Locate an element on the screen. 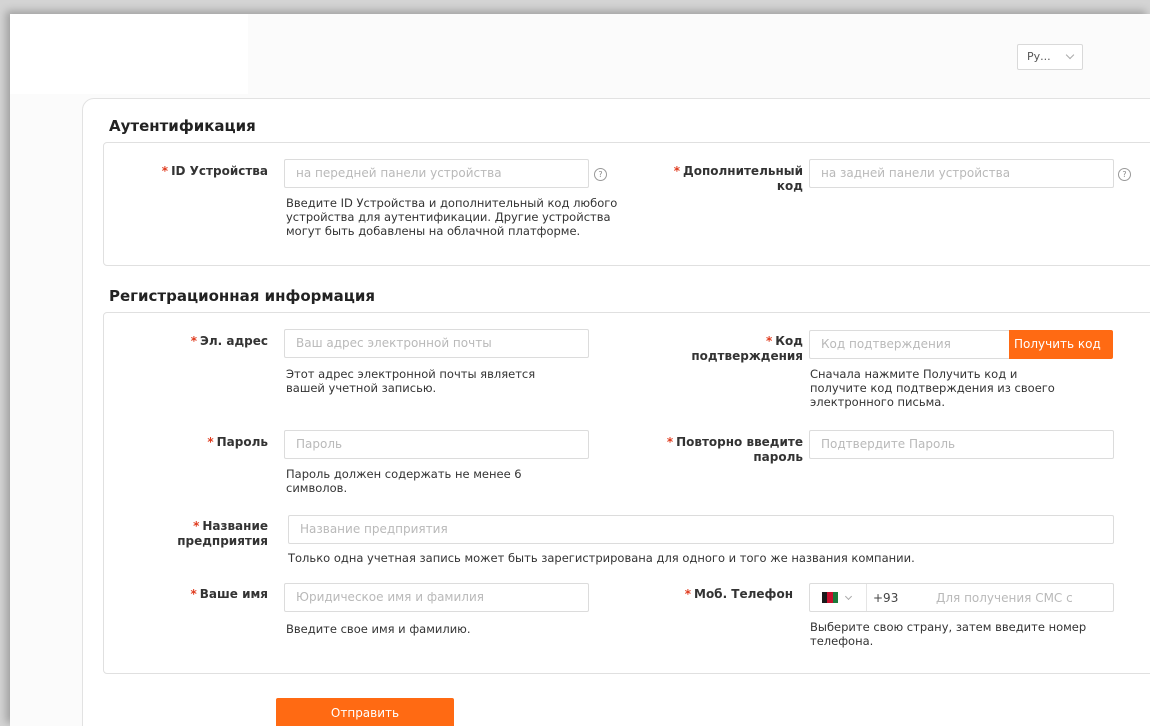 The image size is (1150, 726). phone-input-placeholder: Для получения СМС с is located at coordinates (1004, 598).